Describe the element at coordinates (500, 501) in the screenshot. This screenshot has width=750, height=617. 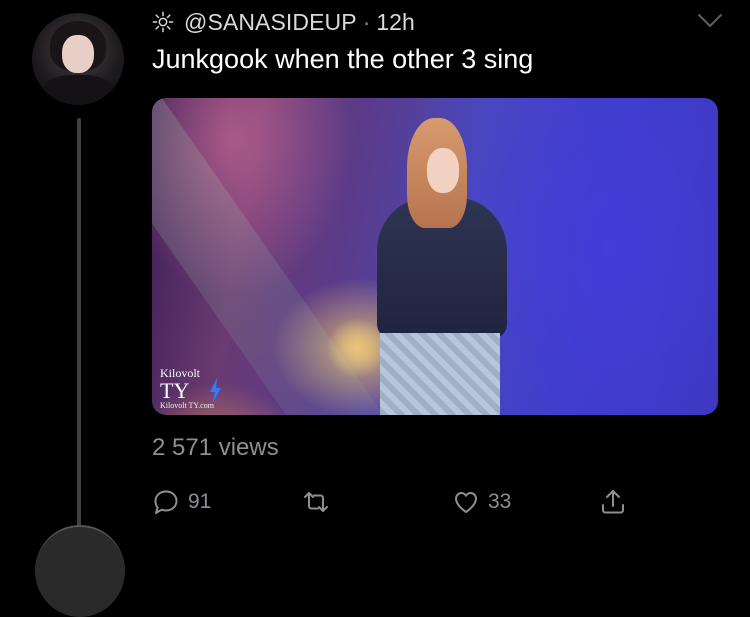
I see `like-count: 33` at that location.